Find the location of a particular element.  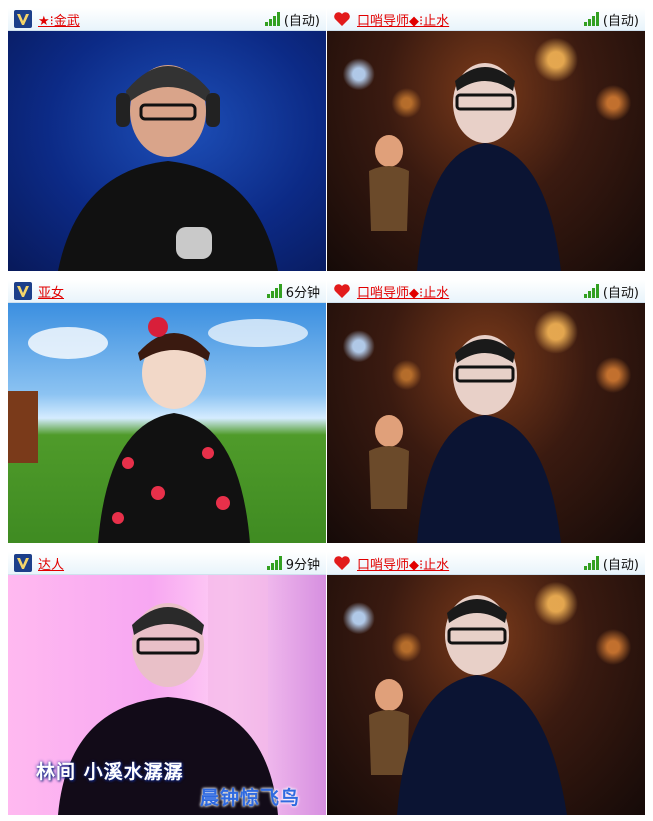

mic-status: 6分钟 is located at coordinates (302, 293).